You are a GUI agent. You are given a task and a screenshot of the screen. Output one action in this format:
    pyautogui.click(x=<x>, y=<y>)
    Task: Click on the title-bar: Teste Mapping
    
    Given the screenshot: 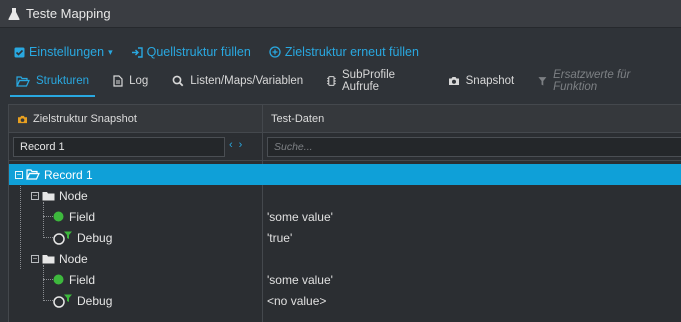 What is the action you would take?
    pyautogui.click(x=340, y=14)
    